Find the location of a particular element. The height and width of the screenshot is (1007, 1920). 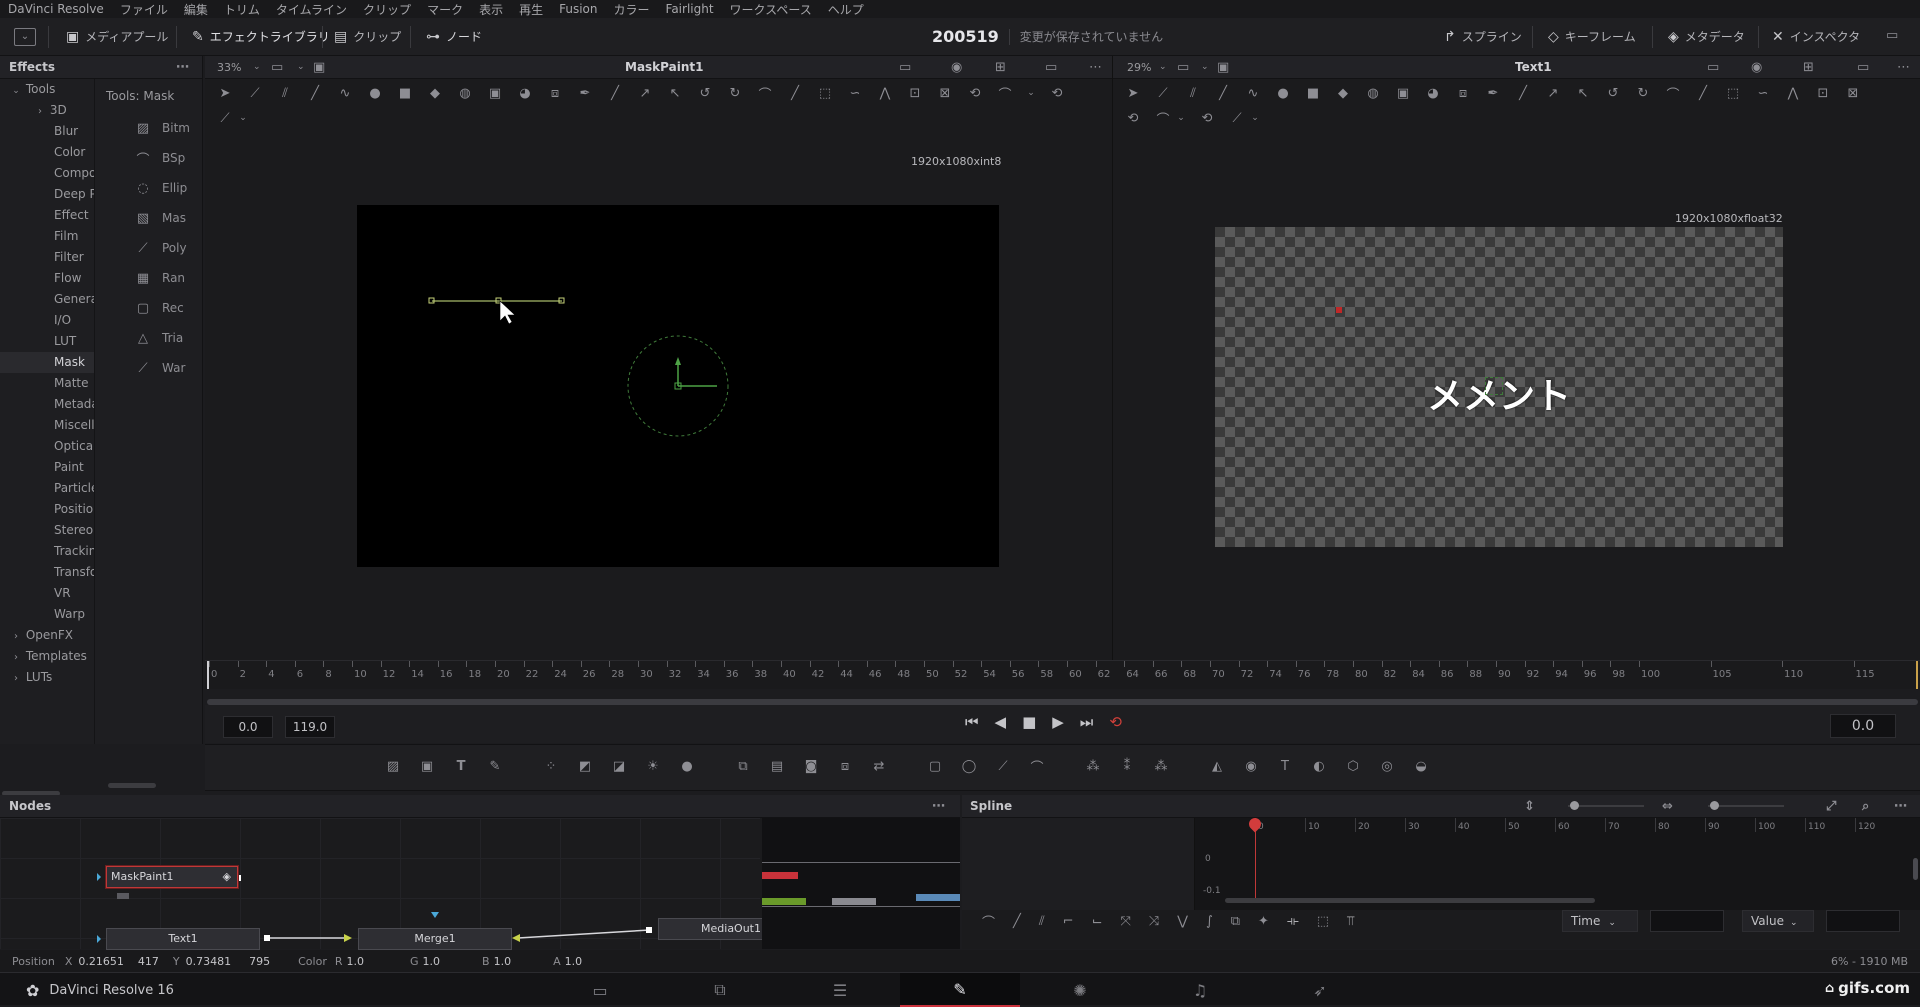

polyline-stroke-icon: ∿ is located at coordinates (1253, 93).